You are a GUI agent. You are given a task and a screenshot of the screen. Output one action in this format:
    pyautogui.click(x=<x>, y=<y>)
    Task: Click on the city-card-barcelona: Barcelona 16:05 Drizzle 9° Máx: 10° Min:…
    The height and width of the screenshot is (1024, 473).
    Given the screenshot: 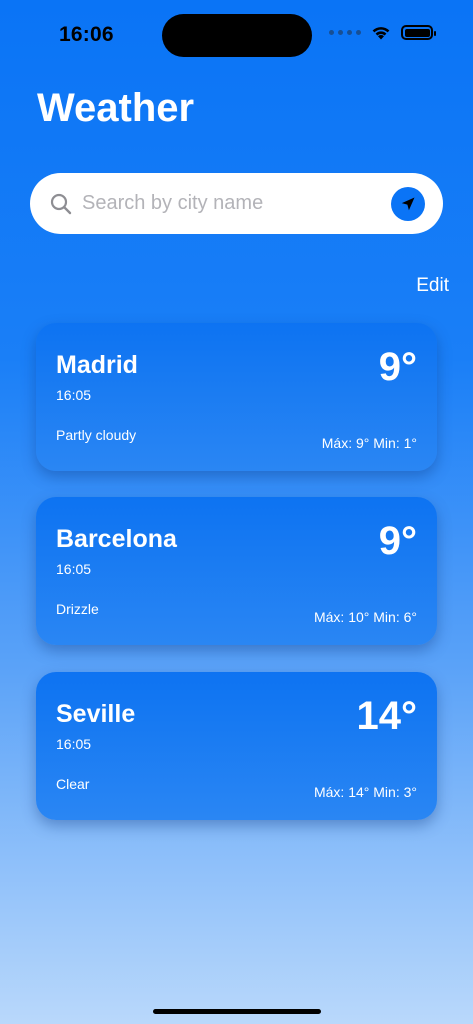 What is the action you would take?
    pyautogui.click(x=236, y=571)
    